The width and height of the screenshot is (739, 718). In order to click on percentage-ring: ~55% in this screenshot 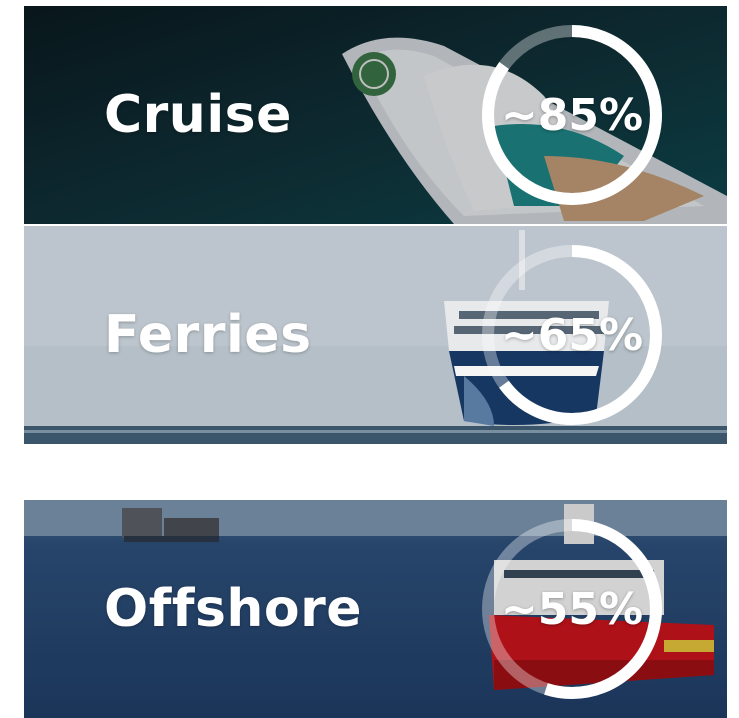, I will do `click(572, 609)`.